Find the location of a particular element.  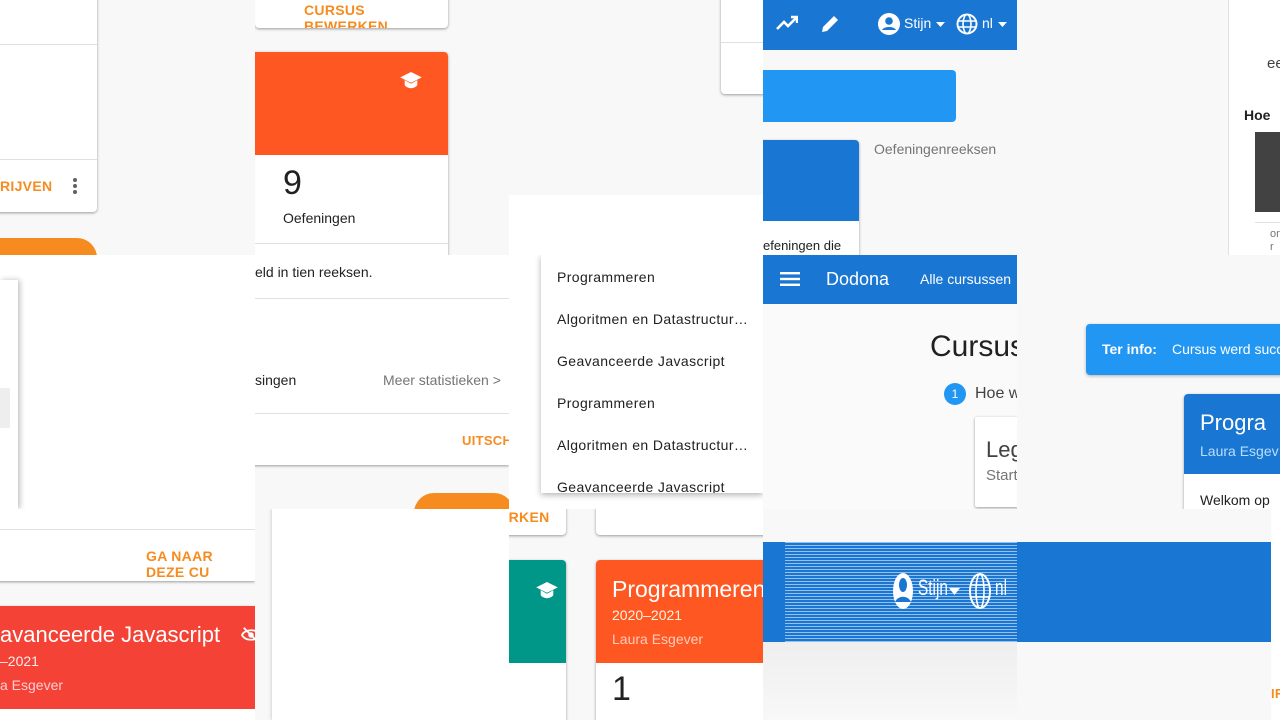

register-button: RIJVEN is located at coordinates (26, 186).